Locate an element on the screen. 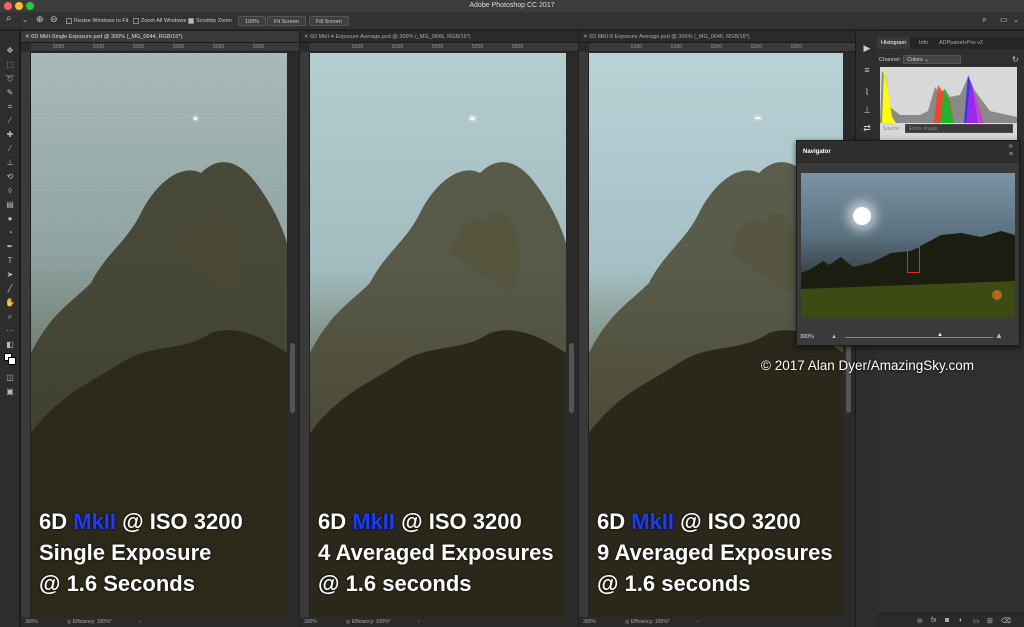 The width and height of the screenshot is (1024, 627). navigator-preview is located at coordinates (908, 245).